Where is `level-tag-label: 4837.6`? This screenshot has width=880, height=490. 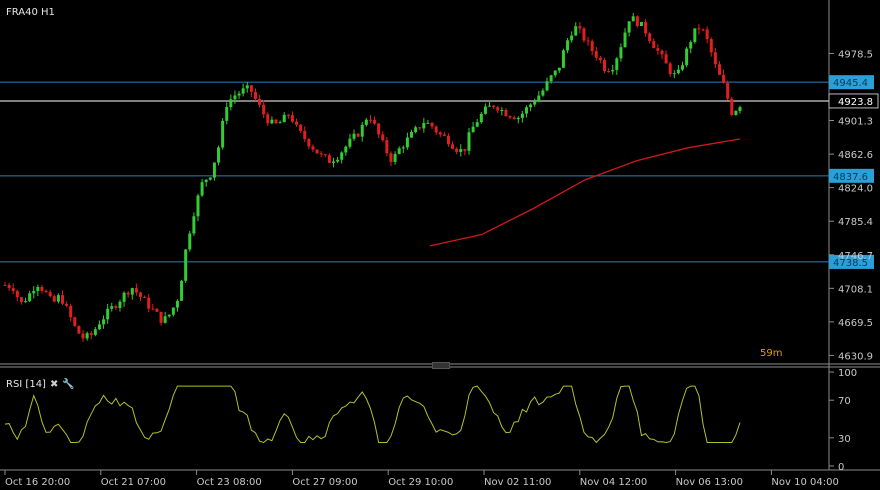 level-tag-label: 4837.6 is located at coordinates (850, 177).